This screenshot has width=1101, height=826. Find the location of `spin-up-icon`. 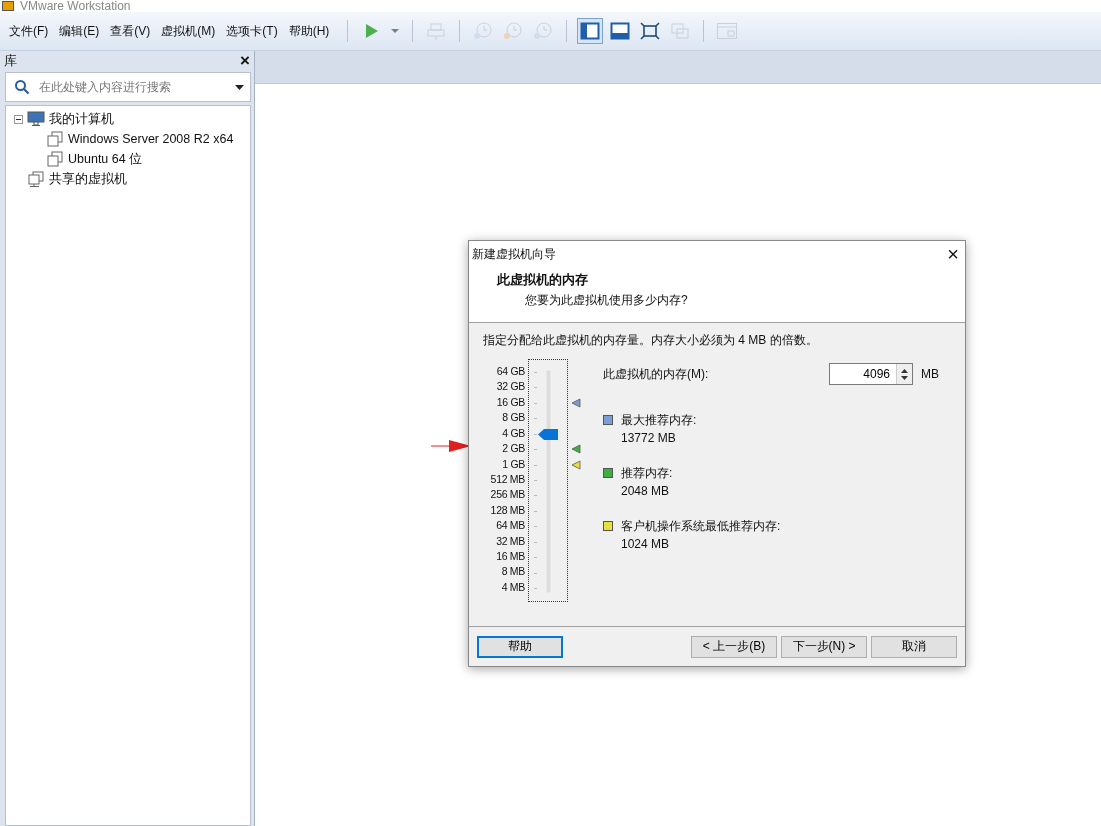

spin-up-icon is located at coordinates (904, 370).